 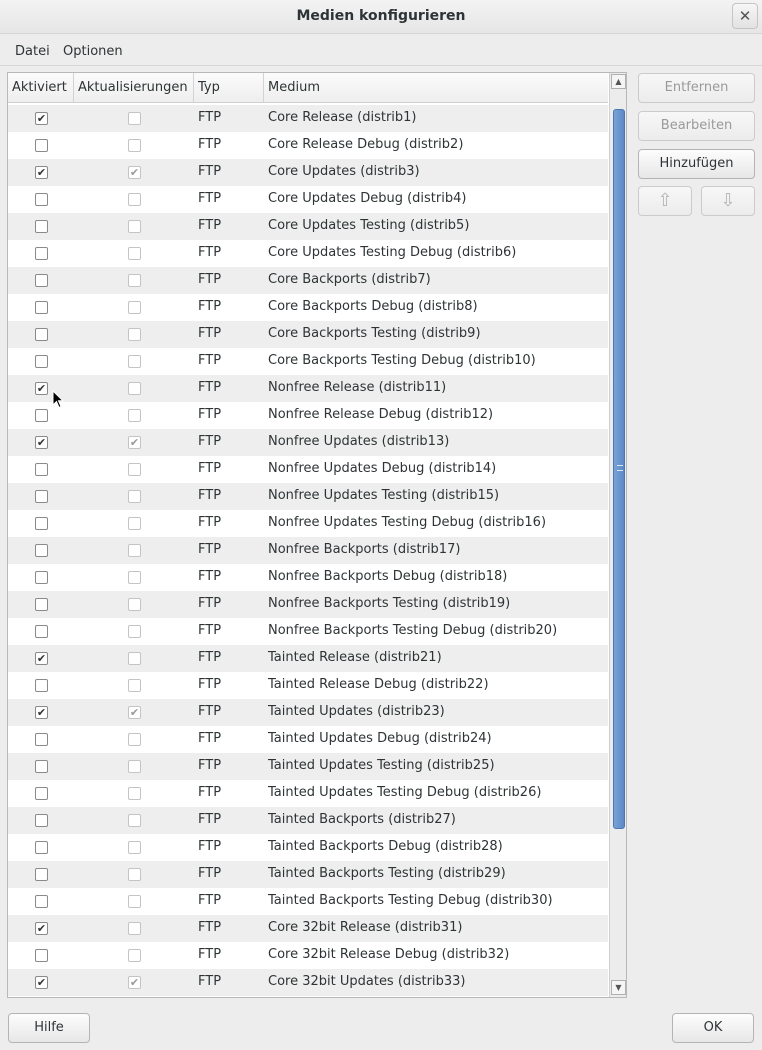 I want to click on menu-datei: Datei, so click(x=32, y=51).